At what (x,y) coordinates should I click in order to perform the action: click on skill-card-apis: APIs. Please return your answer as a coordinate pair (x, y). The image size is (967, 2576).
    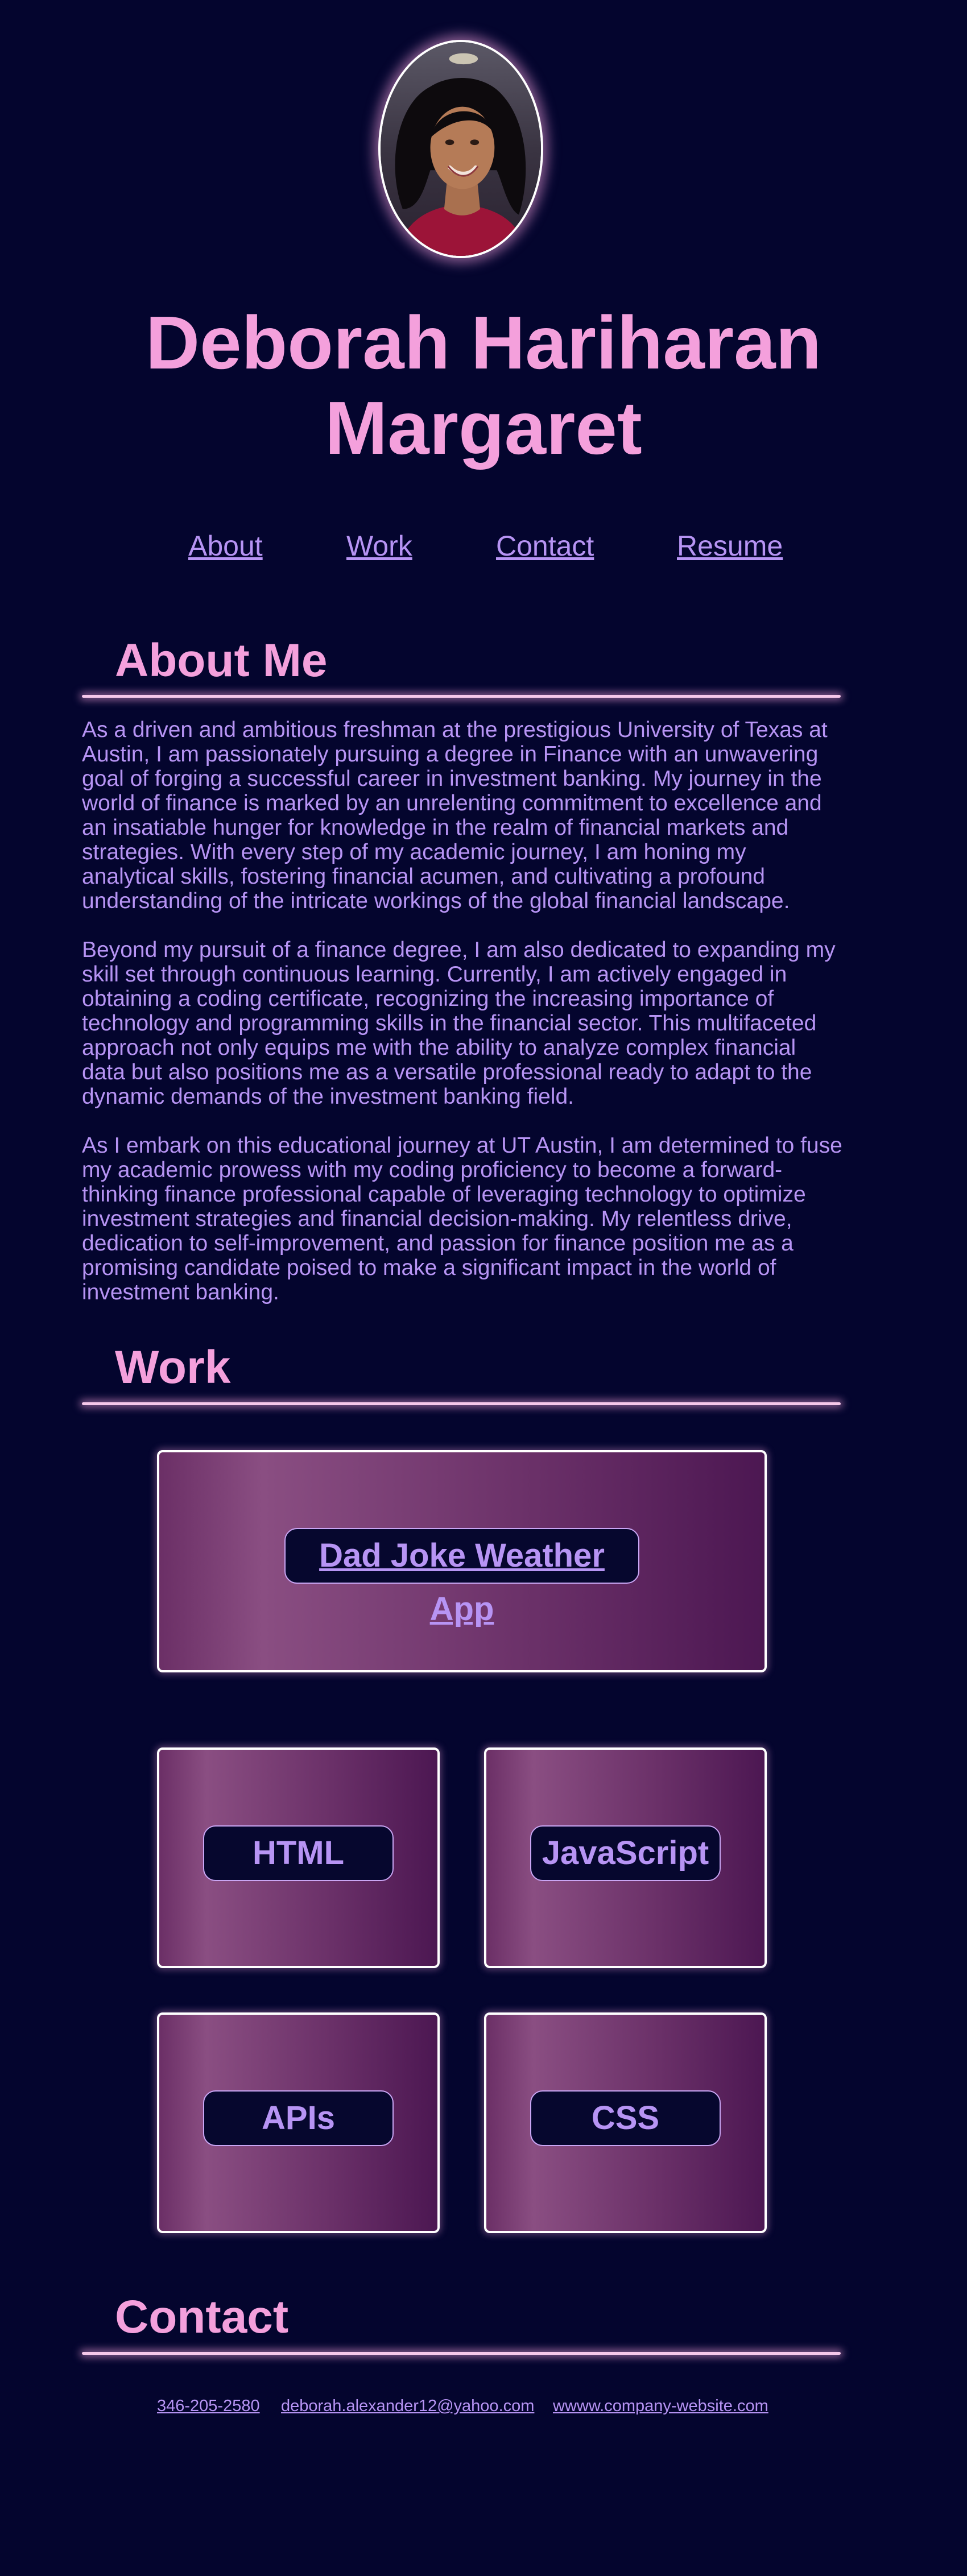
    Looking at the image, I should click on (298, 2122).